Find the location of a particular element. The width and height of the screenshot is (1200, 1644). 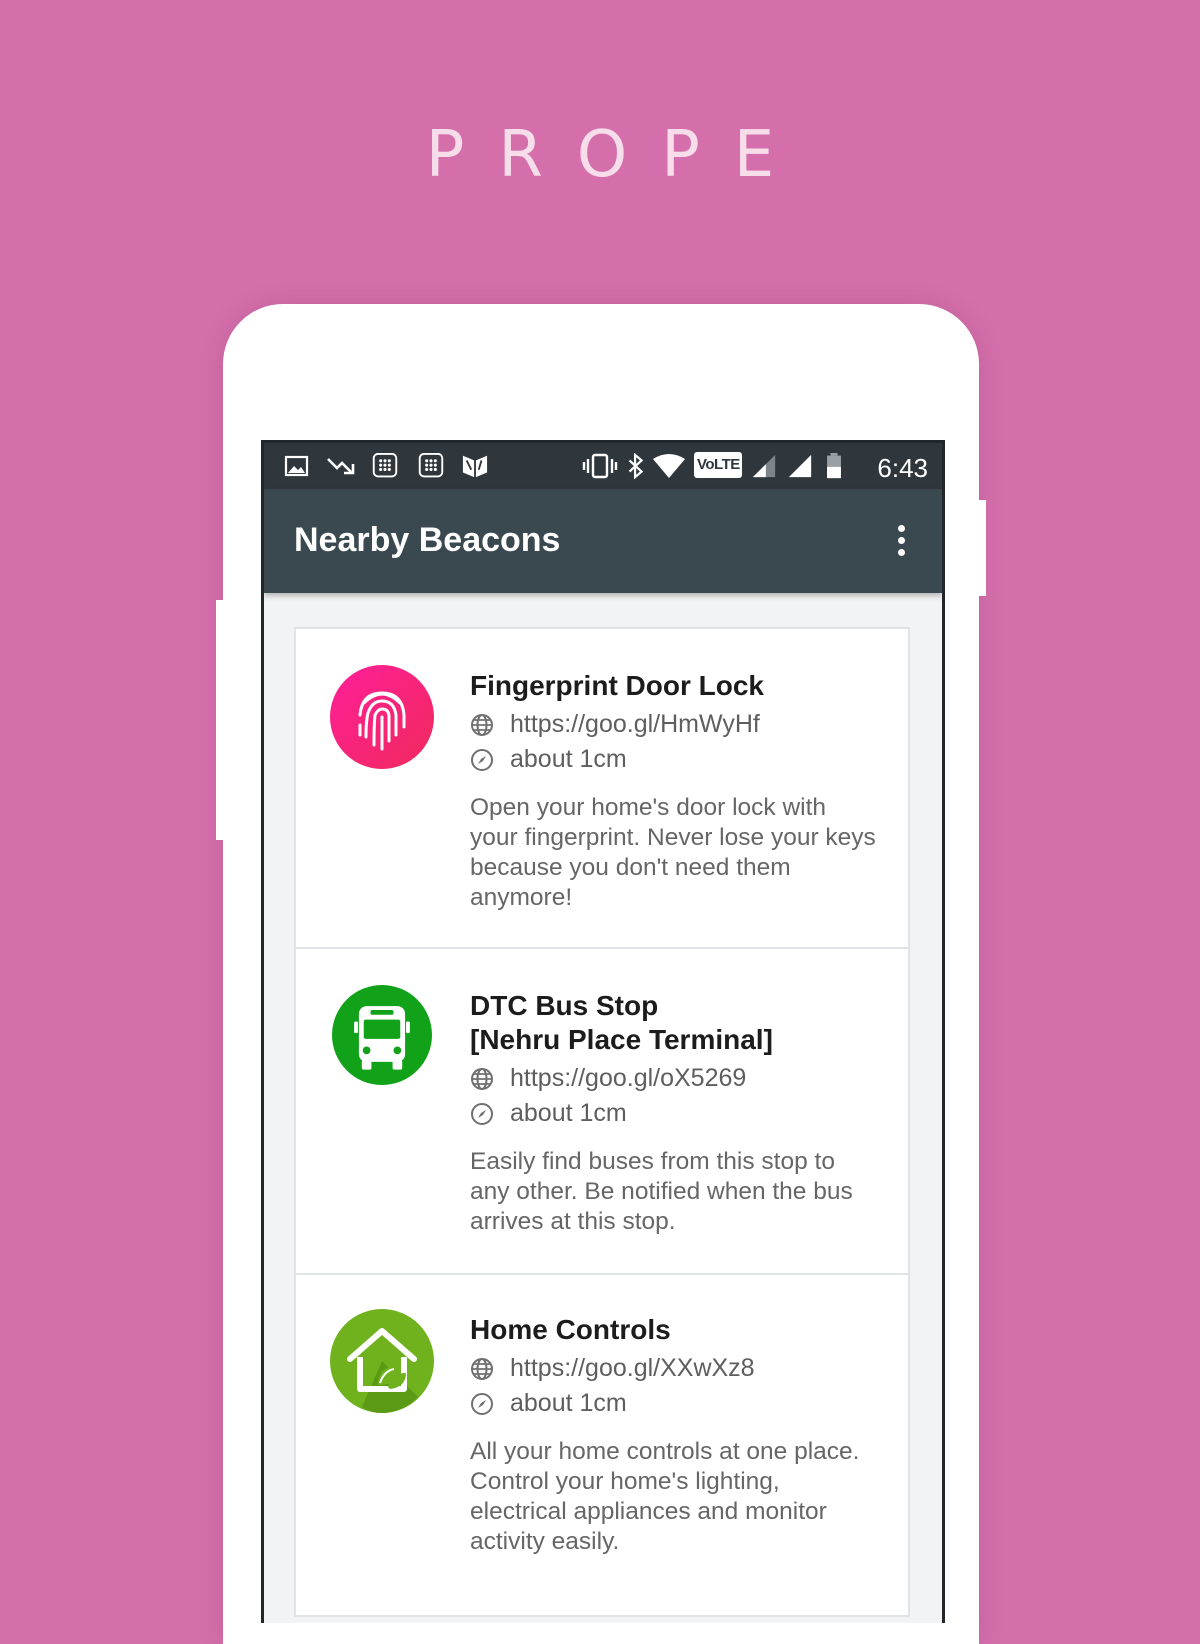

brand-title: PROPE is located at coordinates (617, 155).